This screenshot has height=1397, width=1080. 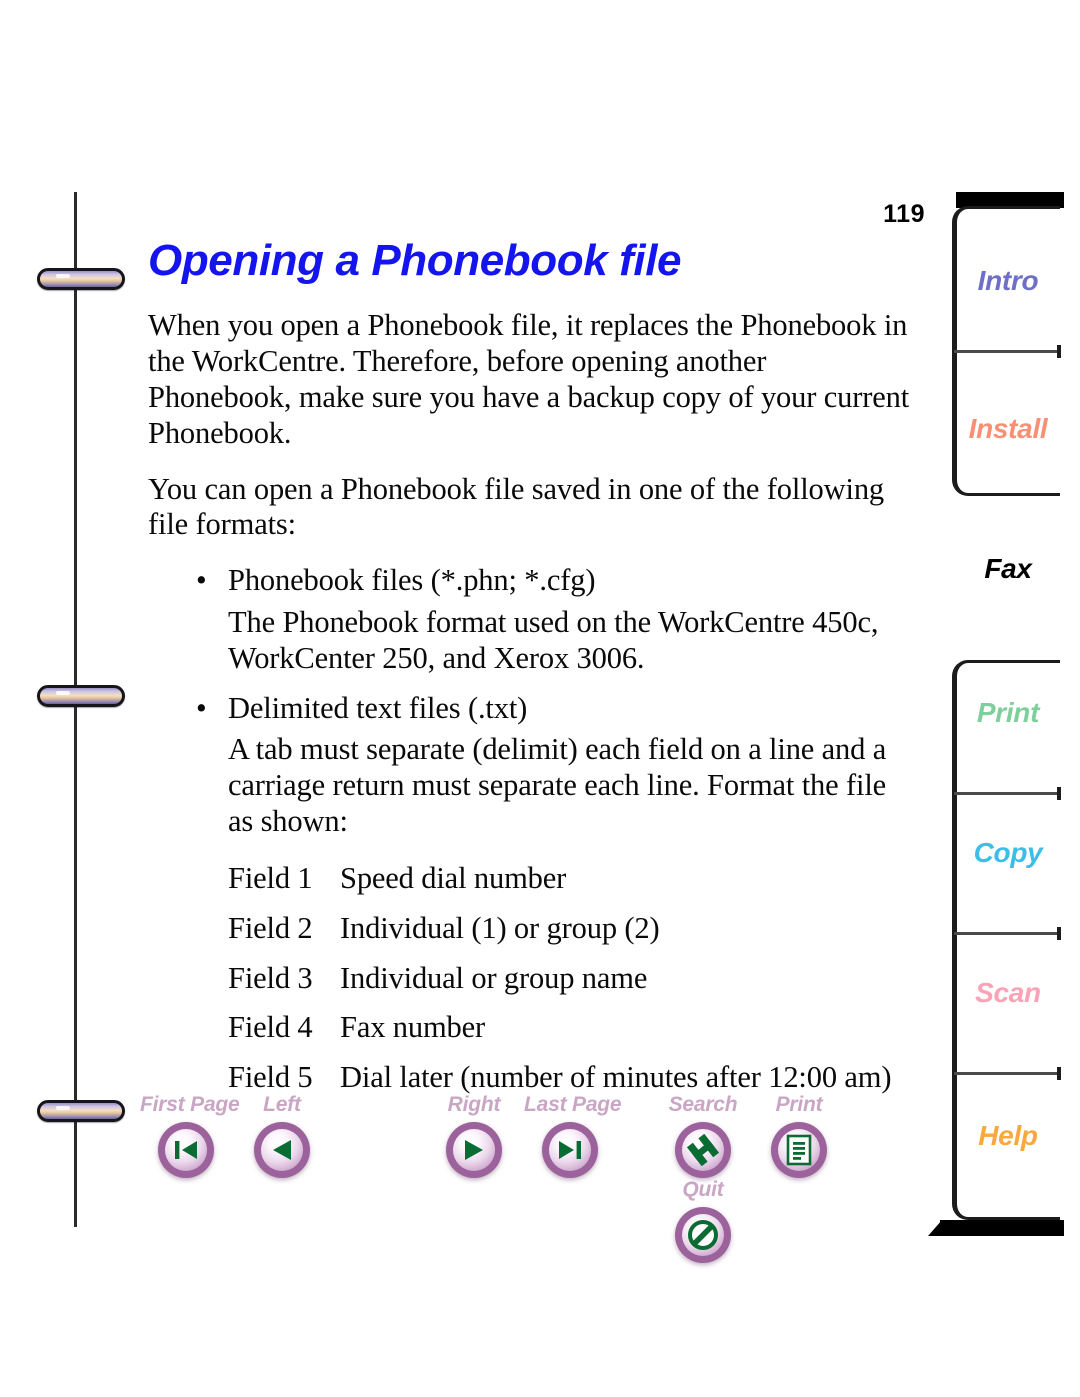 I want to click on quit-icon, so click(x=703, y=1235).